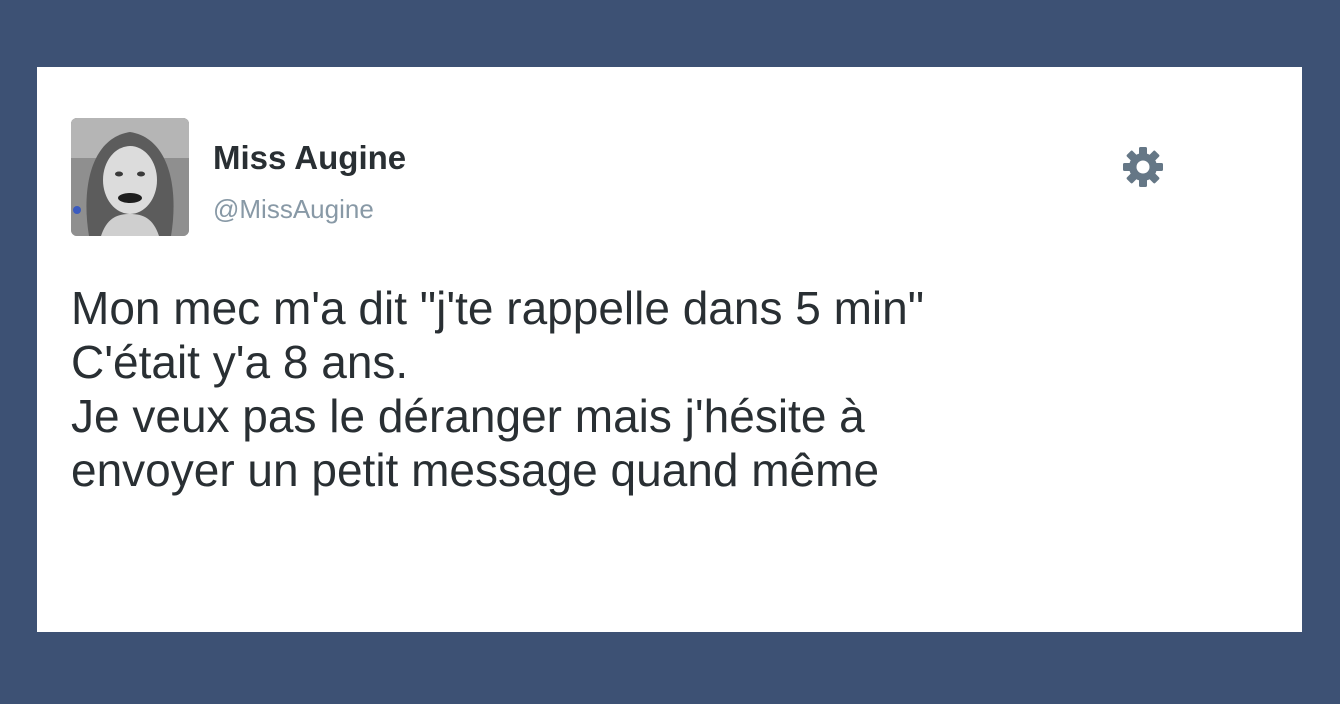  What do you see at coordinates (475, 470) in the screenshot?
I see `tweet-text-line: envoyer un petit message quand même` at bounding box center [475, 470].